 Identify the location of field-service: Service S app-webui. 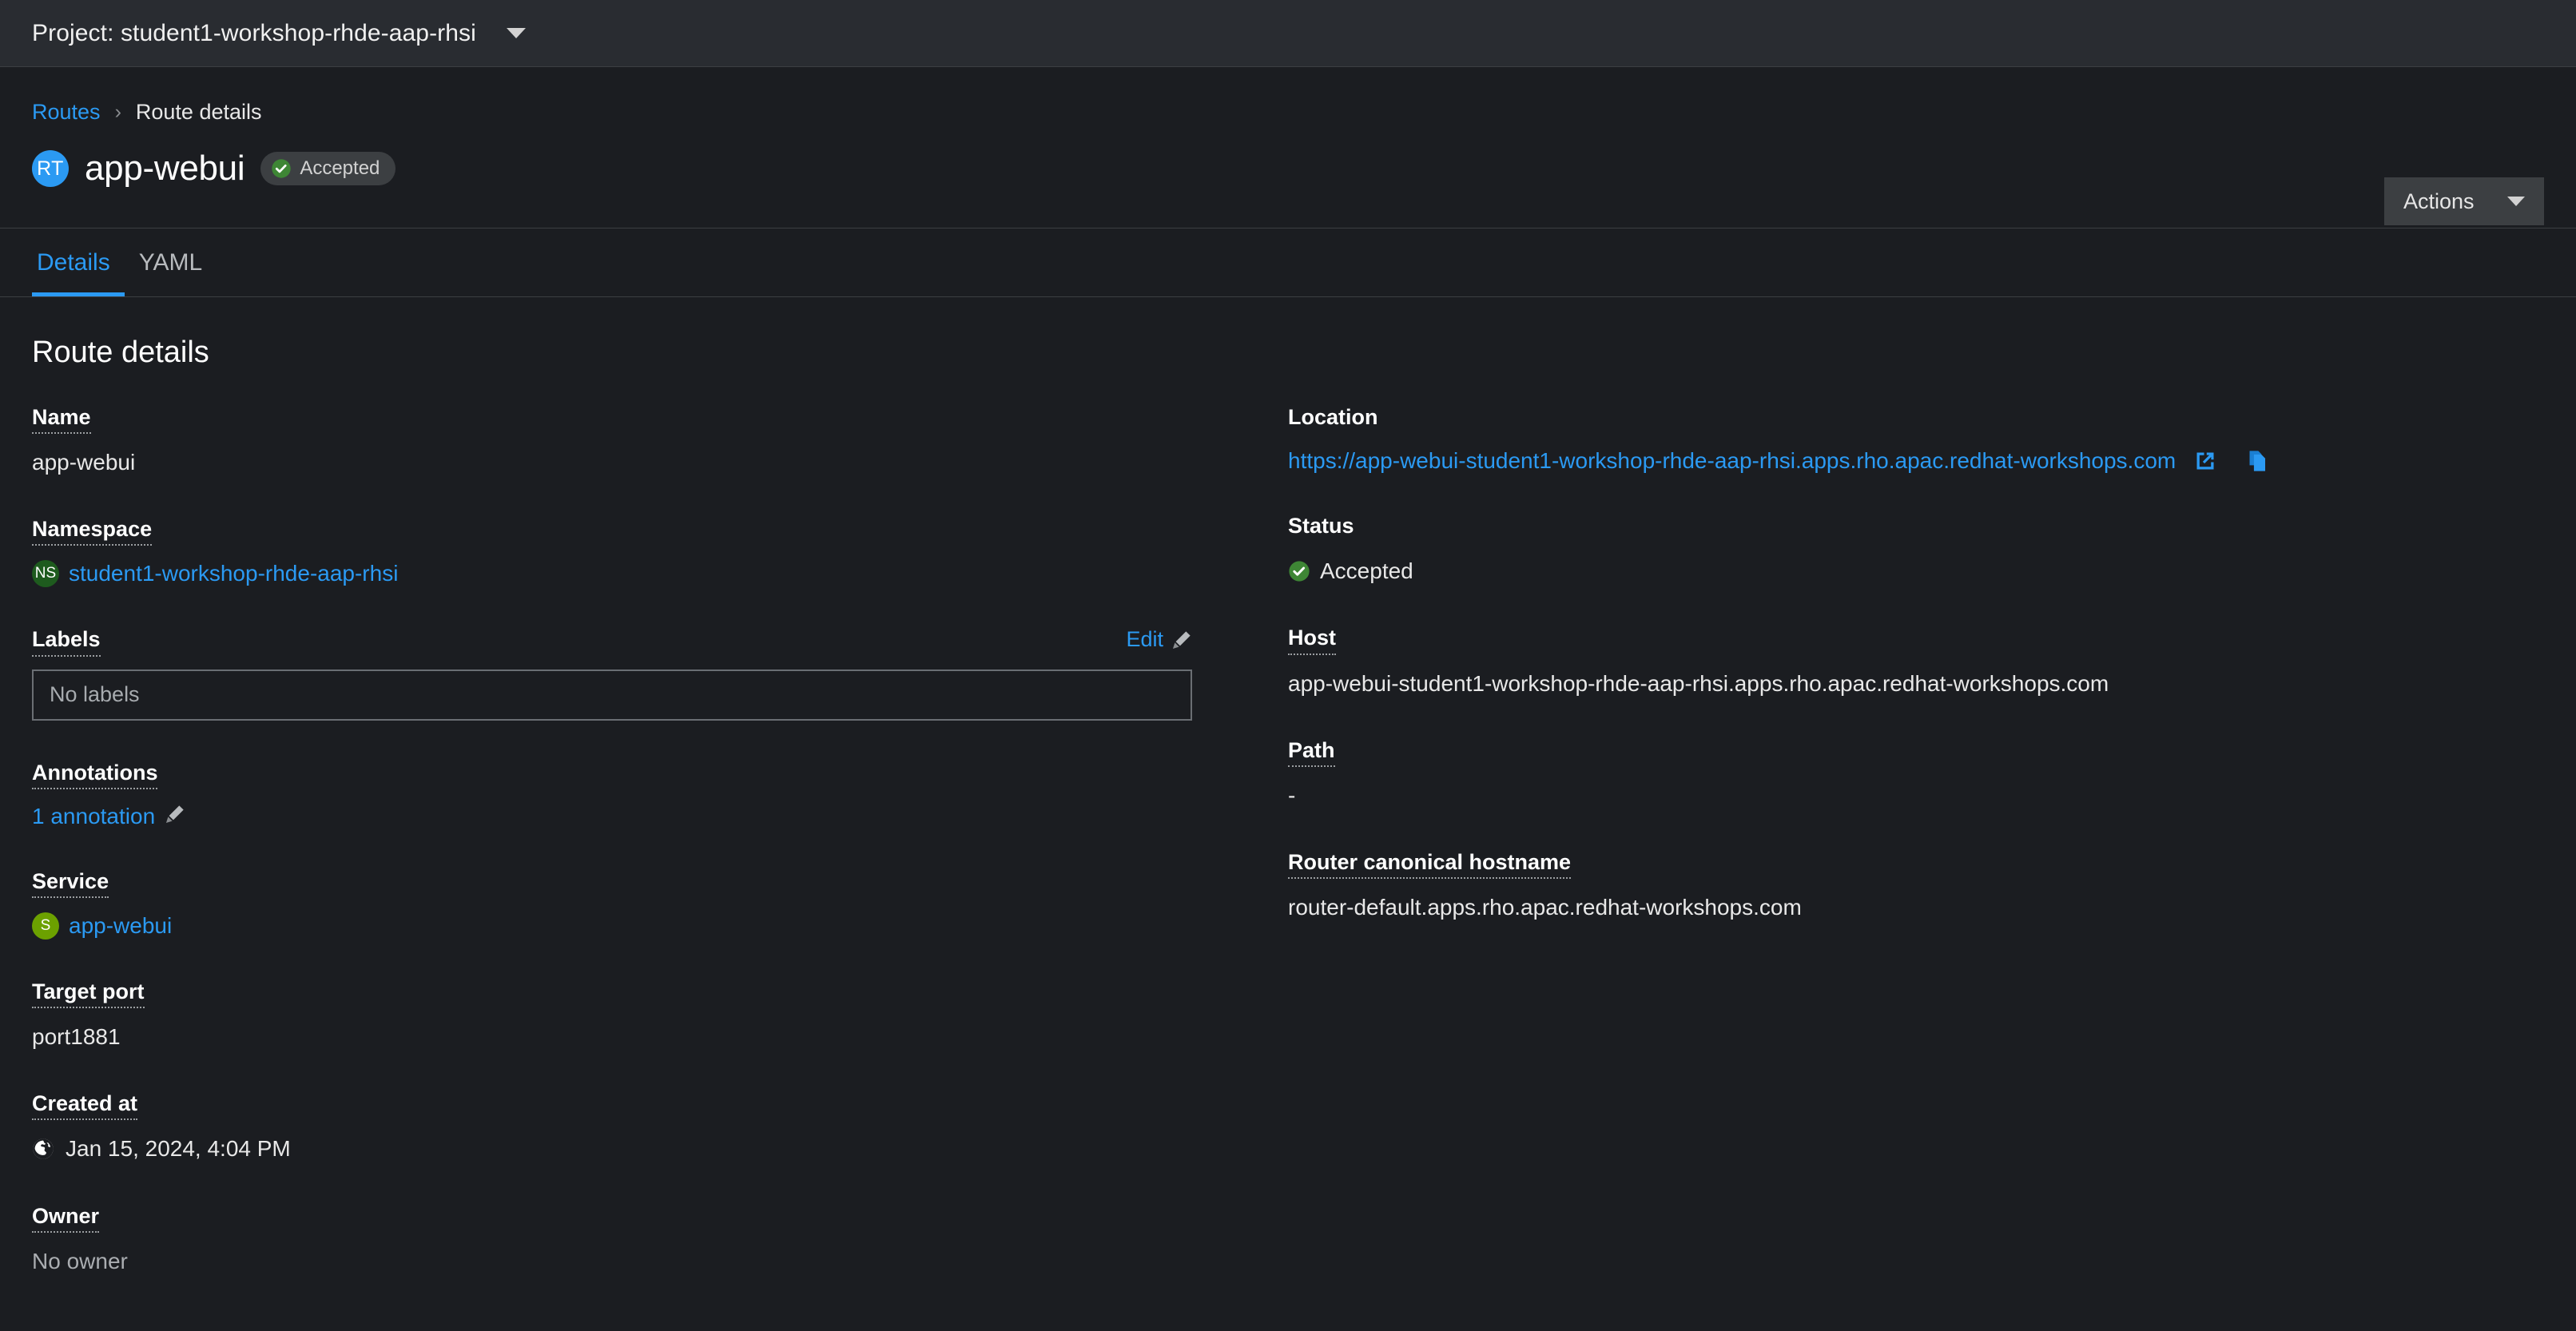
(612, 904).